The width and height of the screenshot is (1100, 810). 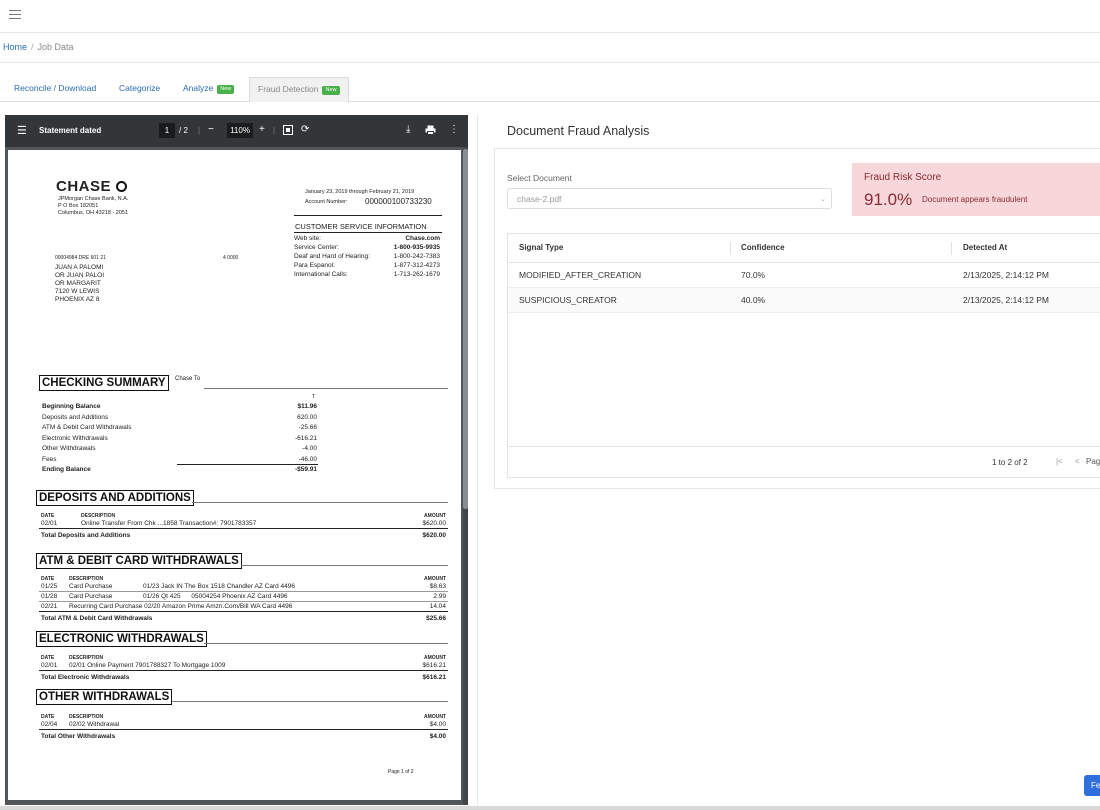 What do you see at coordinates (305, 129) in the screenshot?
I see `rotate-icon: ⟳` at bounding box center [305, 129].